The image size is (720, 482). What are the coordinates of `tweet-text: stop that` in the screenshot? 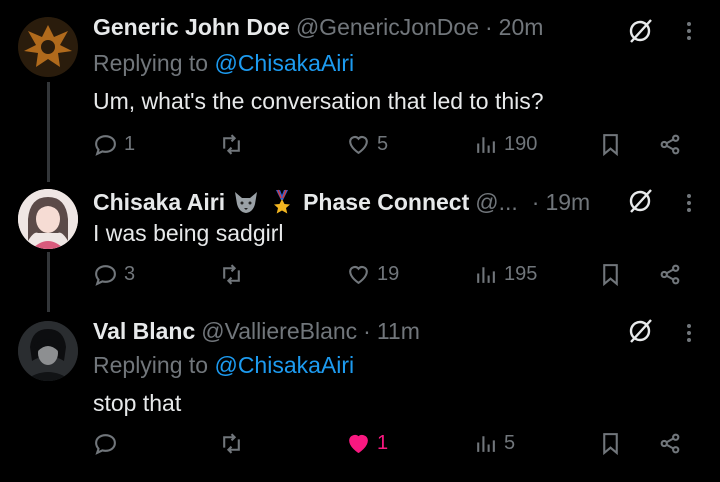 It's located at (137, 403).